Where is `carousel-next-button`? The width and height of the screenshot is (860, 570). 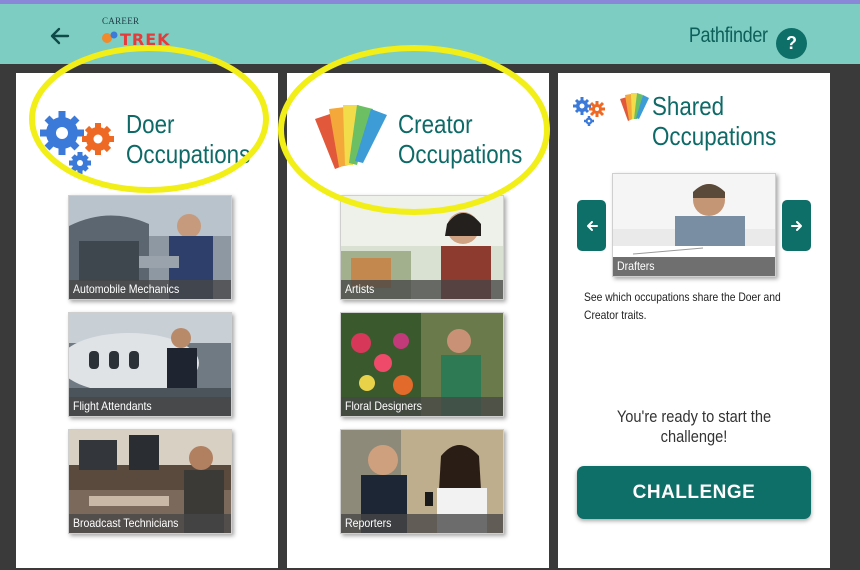
carousel-next-button is located at coordinates (796, 225).